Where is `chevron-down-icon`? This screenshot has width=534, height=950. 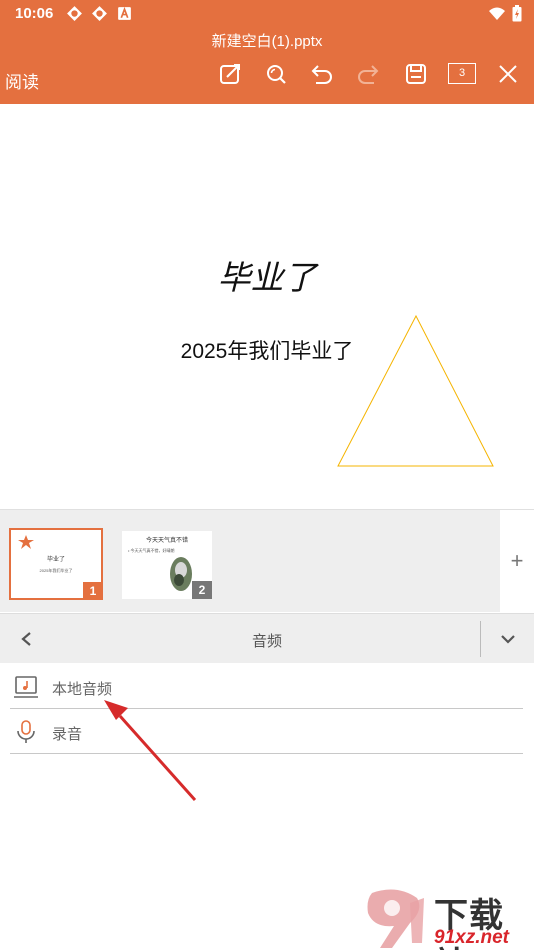 chevron-down-icon is located at coordinates (508, 639).